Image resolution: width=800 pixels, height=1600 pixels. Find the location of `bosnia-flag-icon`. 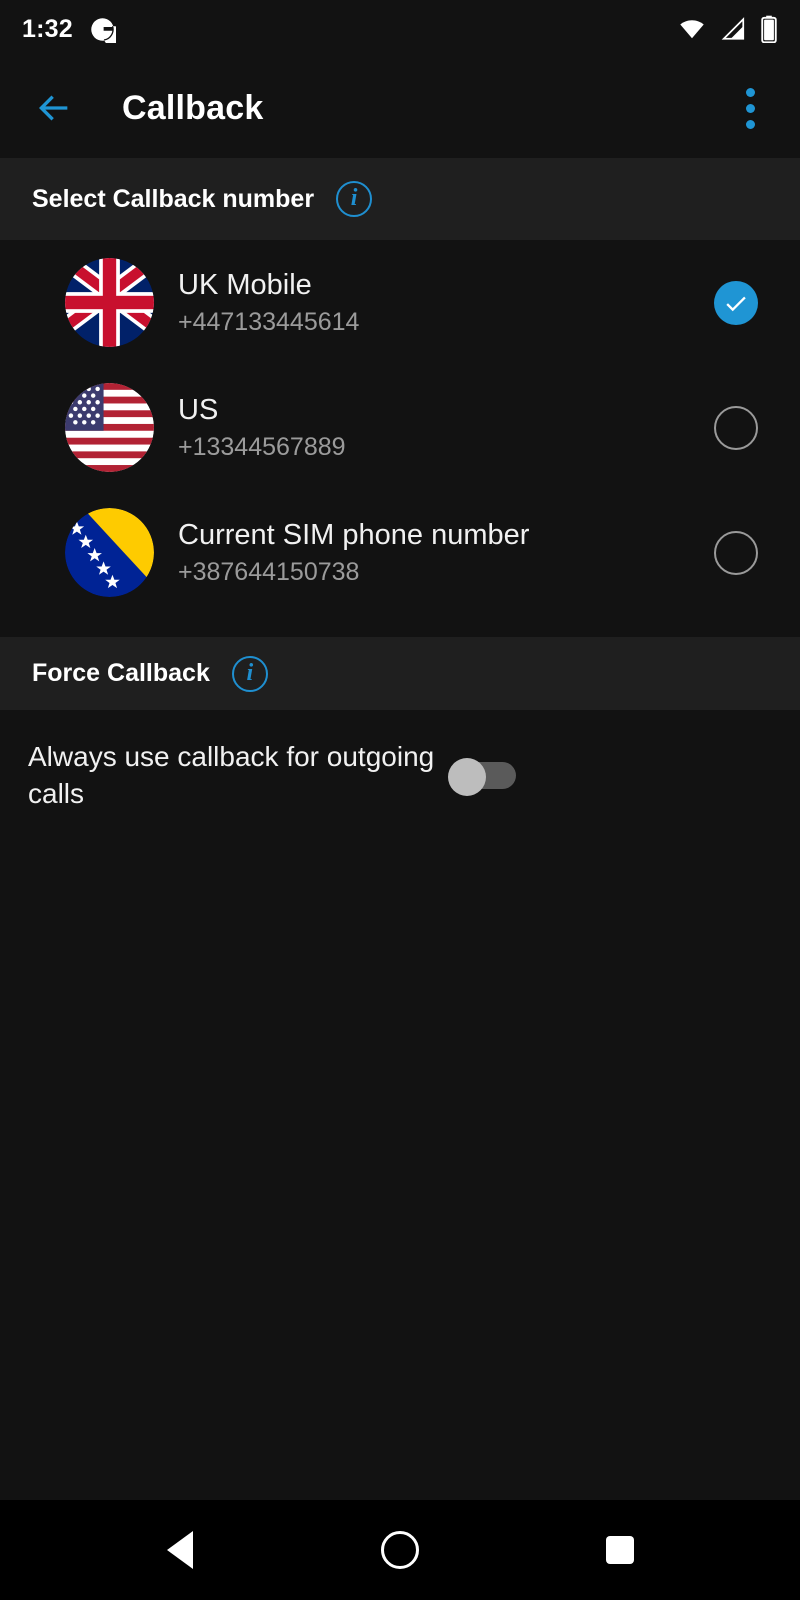

bosnia-flag-icon is located at coordinates (109, 552).